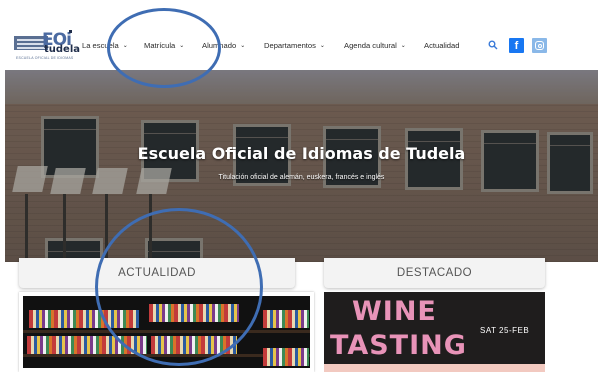 The image size is (598, 372). What do you see at coordinates (434, 368) in the screenshot?
I see `featured-footer-bar` at bounding box center [434, 368].